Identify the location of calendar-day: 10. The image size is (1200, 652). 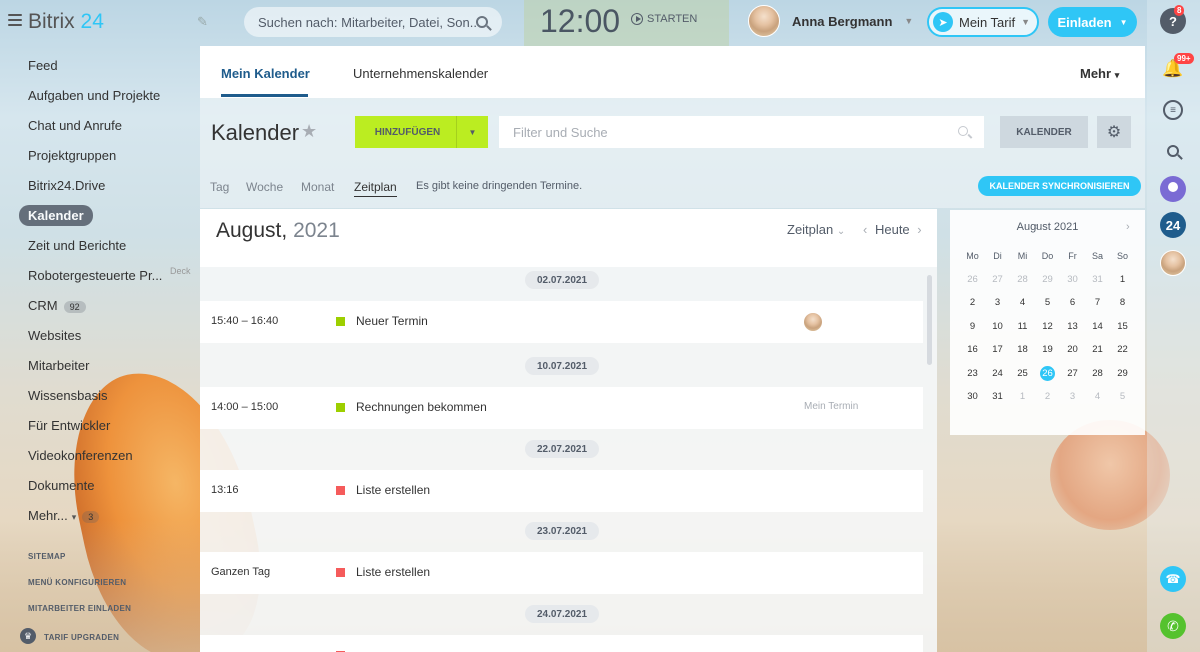
(997, 326).